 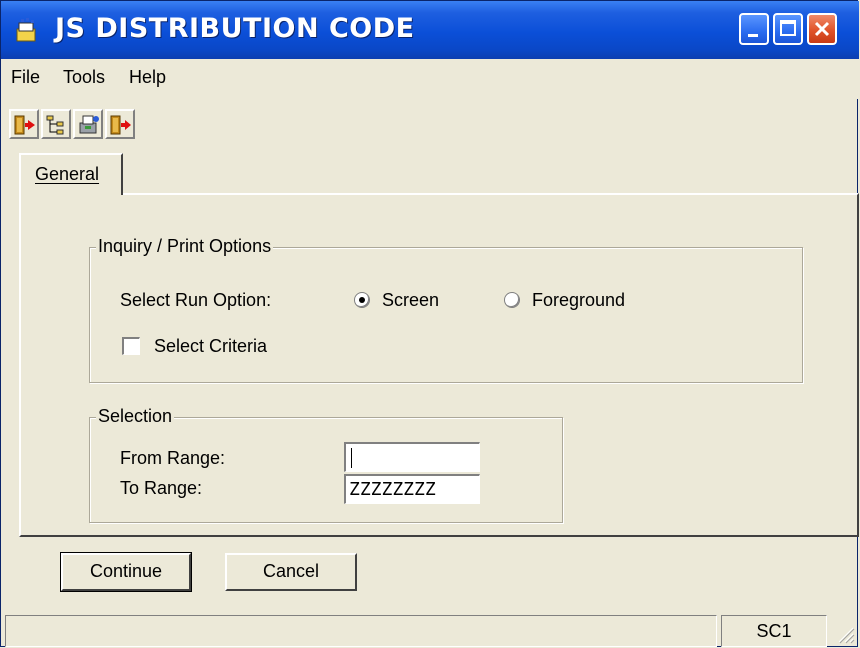 What do you see at coordinates (578, 300) in the screenshot?
I see `foreground-radio-label: Foreground` at bounding box center [578, 300].